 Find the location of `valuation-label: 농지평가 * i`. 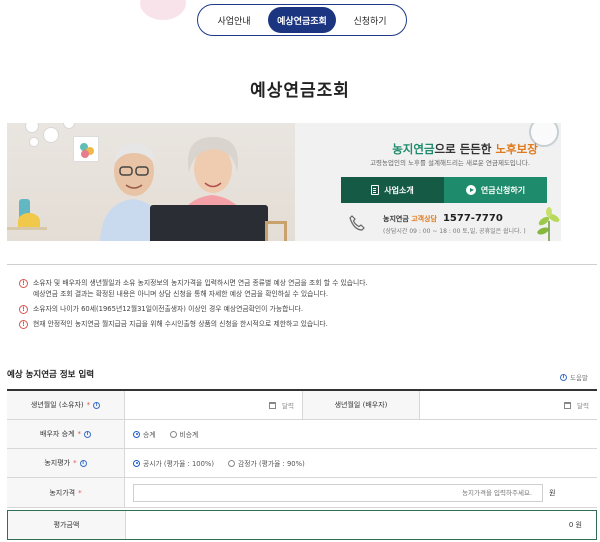

valuation-label: 농지평가 * i is located at coordinates (66, 463).